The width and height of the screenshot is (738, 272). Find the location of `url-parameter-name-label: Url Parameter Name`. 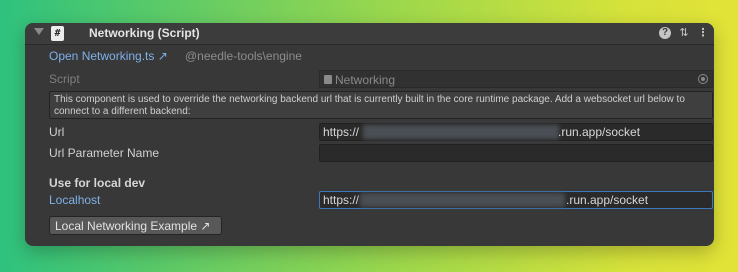

url-parameter-name-label: Url Parameter Name is located at coordinates (104, 153).